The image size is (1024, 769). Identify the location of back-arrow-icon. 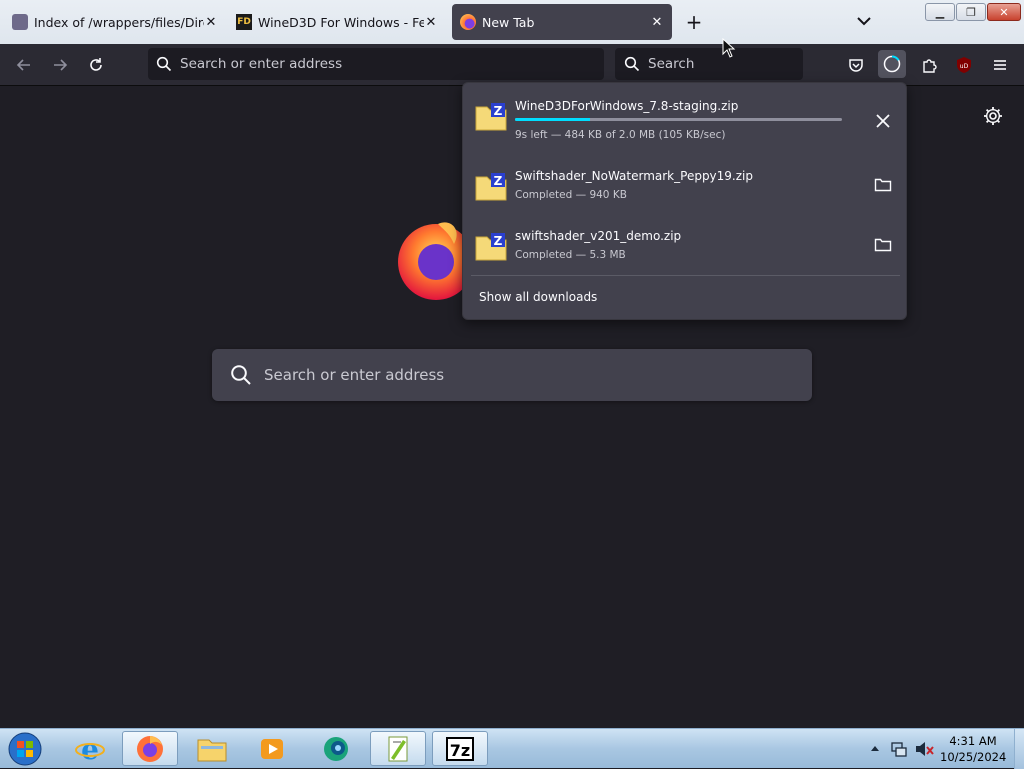
(24, 65).